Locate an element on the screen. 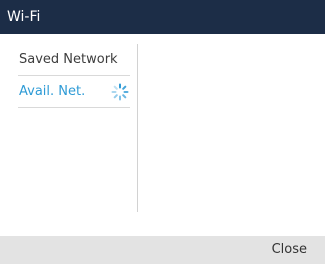  loading-spinner-icon is located at coordinates (120, 91).